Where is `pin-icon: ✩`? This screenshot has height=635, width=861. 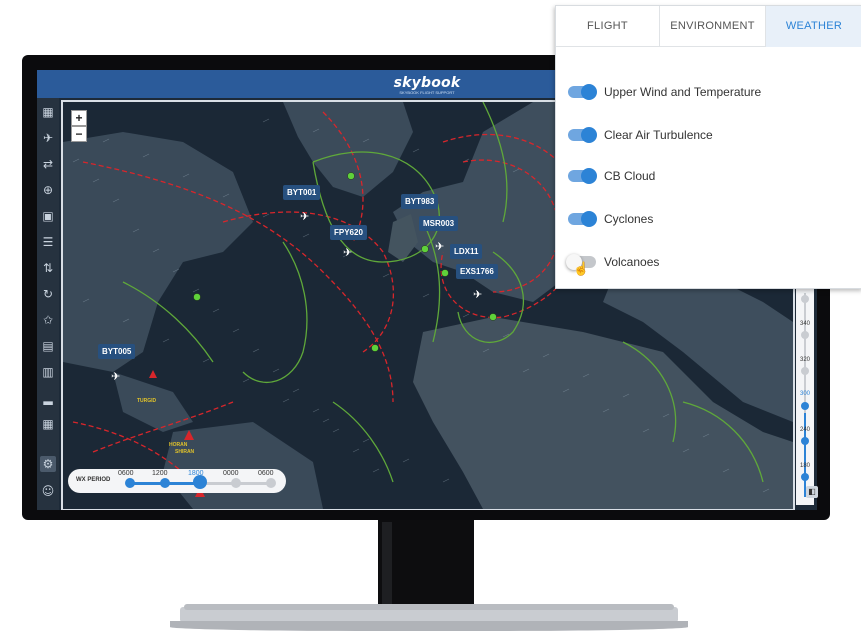
pin-icon: ✩ is located at coordinates (48, 320).